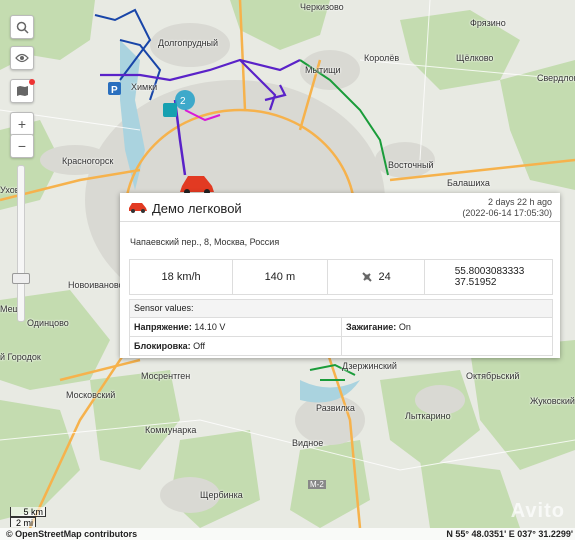  I want to click on place-label: Лыткарино, so click(428, 416).